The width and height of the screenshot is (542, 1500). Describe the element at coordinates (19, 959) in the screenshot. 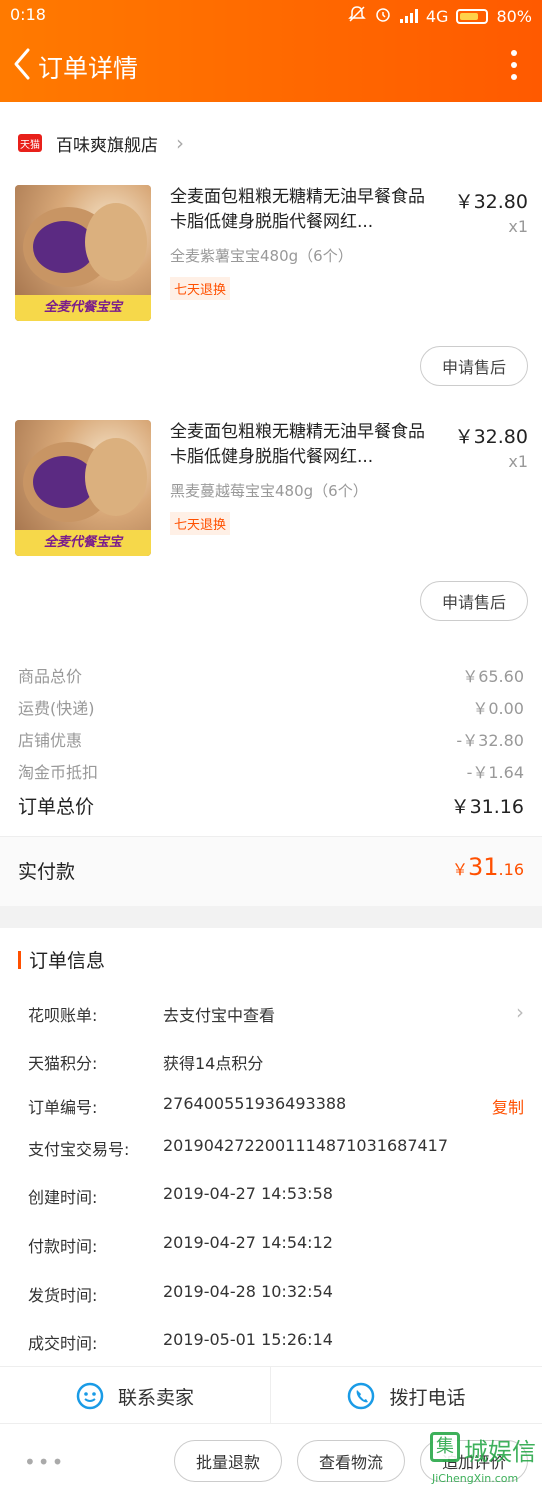

I see `heading-accent-bar` at that location.